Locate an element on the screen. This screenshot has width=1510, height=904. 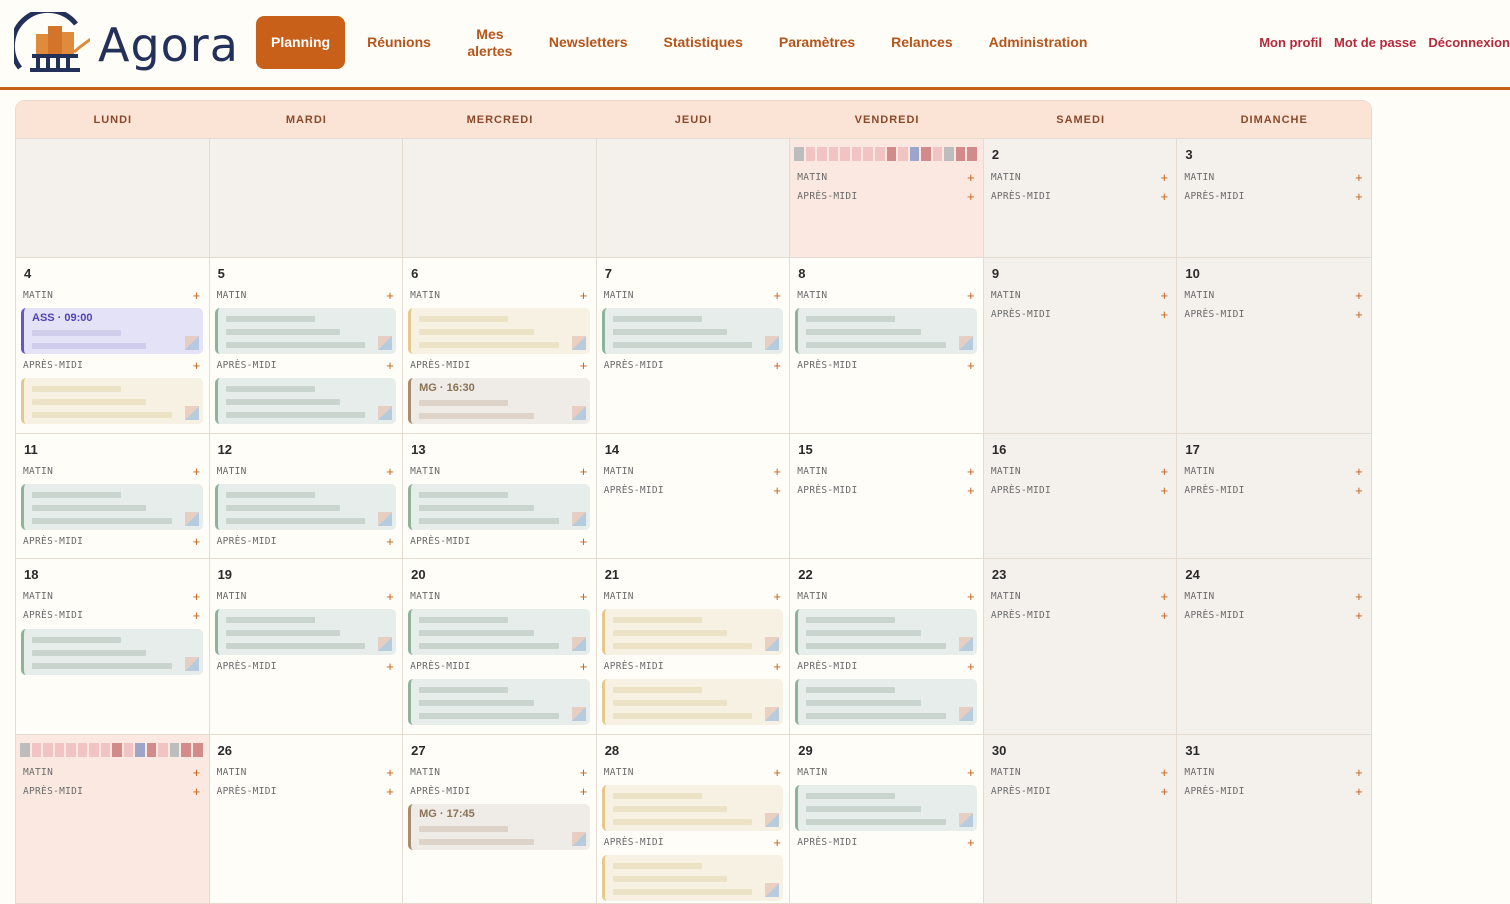
logout-link: Déconnexion is located at coordinates (1469, 42).